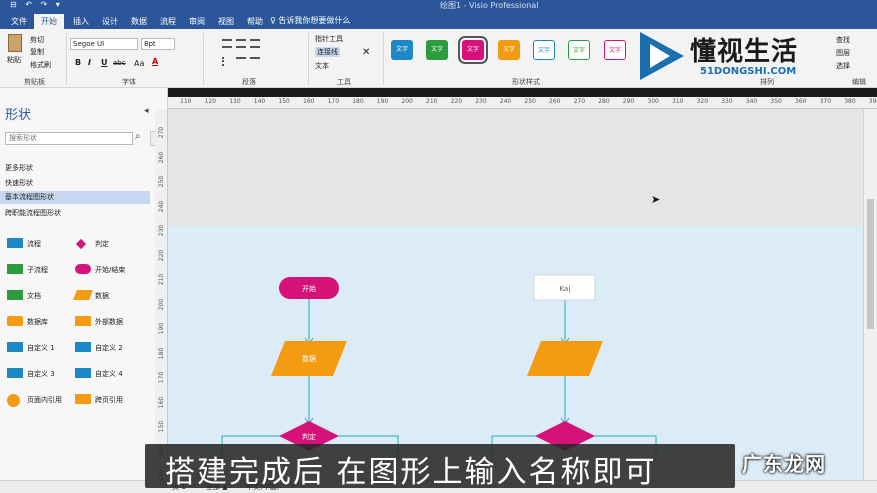  I want to click on decision-label: 判定, so click(309, 436).